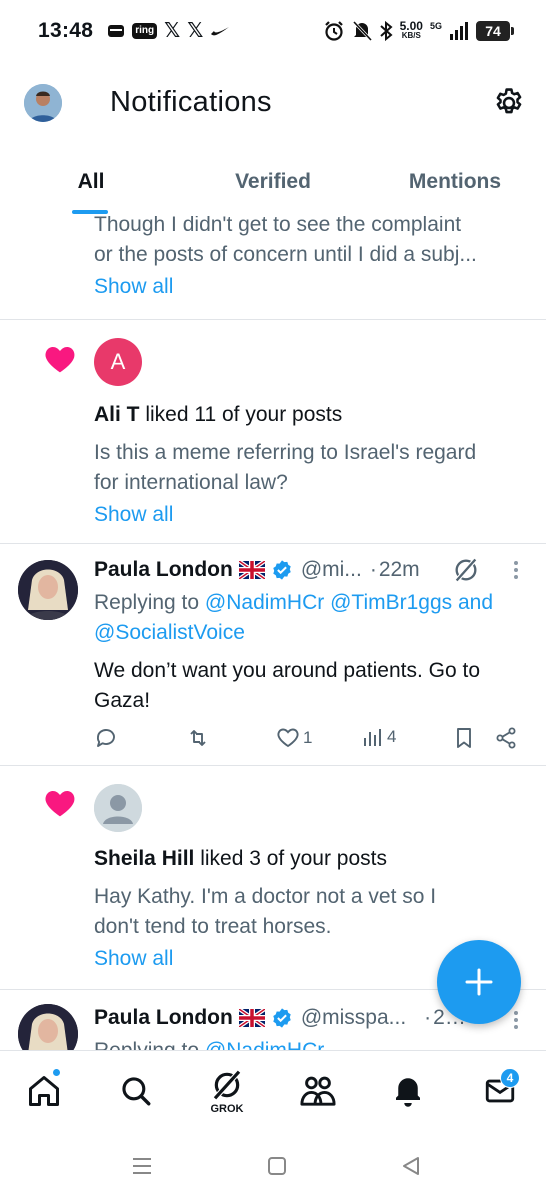 The height and width of the screenshot is (1200, 546). Describe the element at coordinates (241, 414) in the screenshot. I see `like-action-text: liked 11 of your posts` at that location.